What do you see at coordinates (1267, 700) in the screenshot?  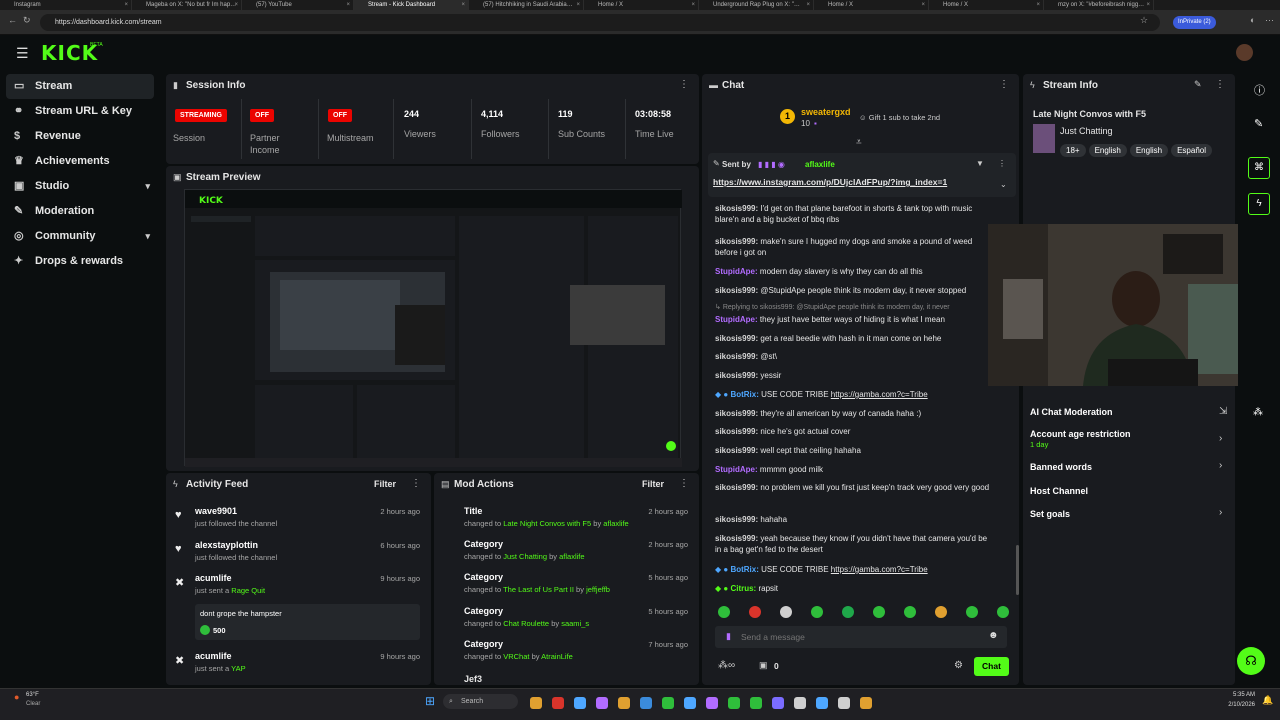 I see `notification-bell-icon: 🔔` at bounding box center [1267, 700].